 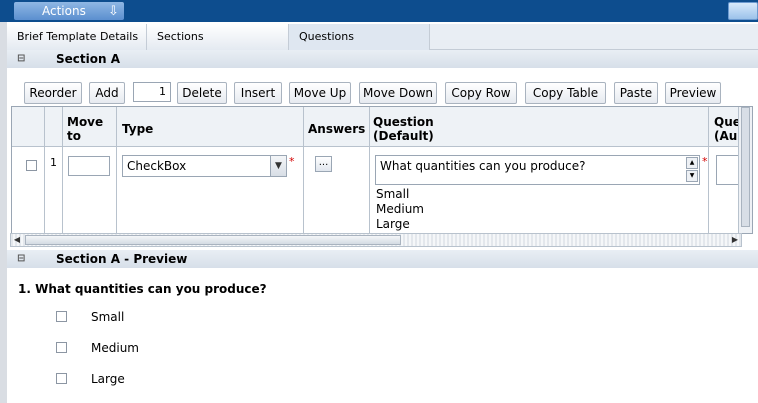 I want to click on actions-label: Actions, so click(x=64, y=11).